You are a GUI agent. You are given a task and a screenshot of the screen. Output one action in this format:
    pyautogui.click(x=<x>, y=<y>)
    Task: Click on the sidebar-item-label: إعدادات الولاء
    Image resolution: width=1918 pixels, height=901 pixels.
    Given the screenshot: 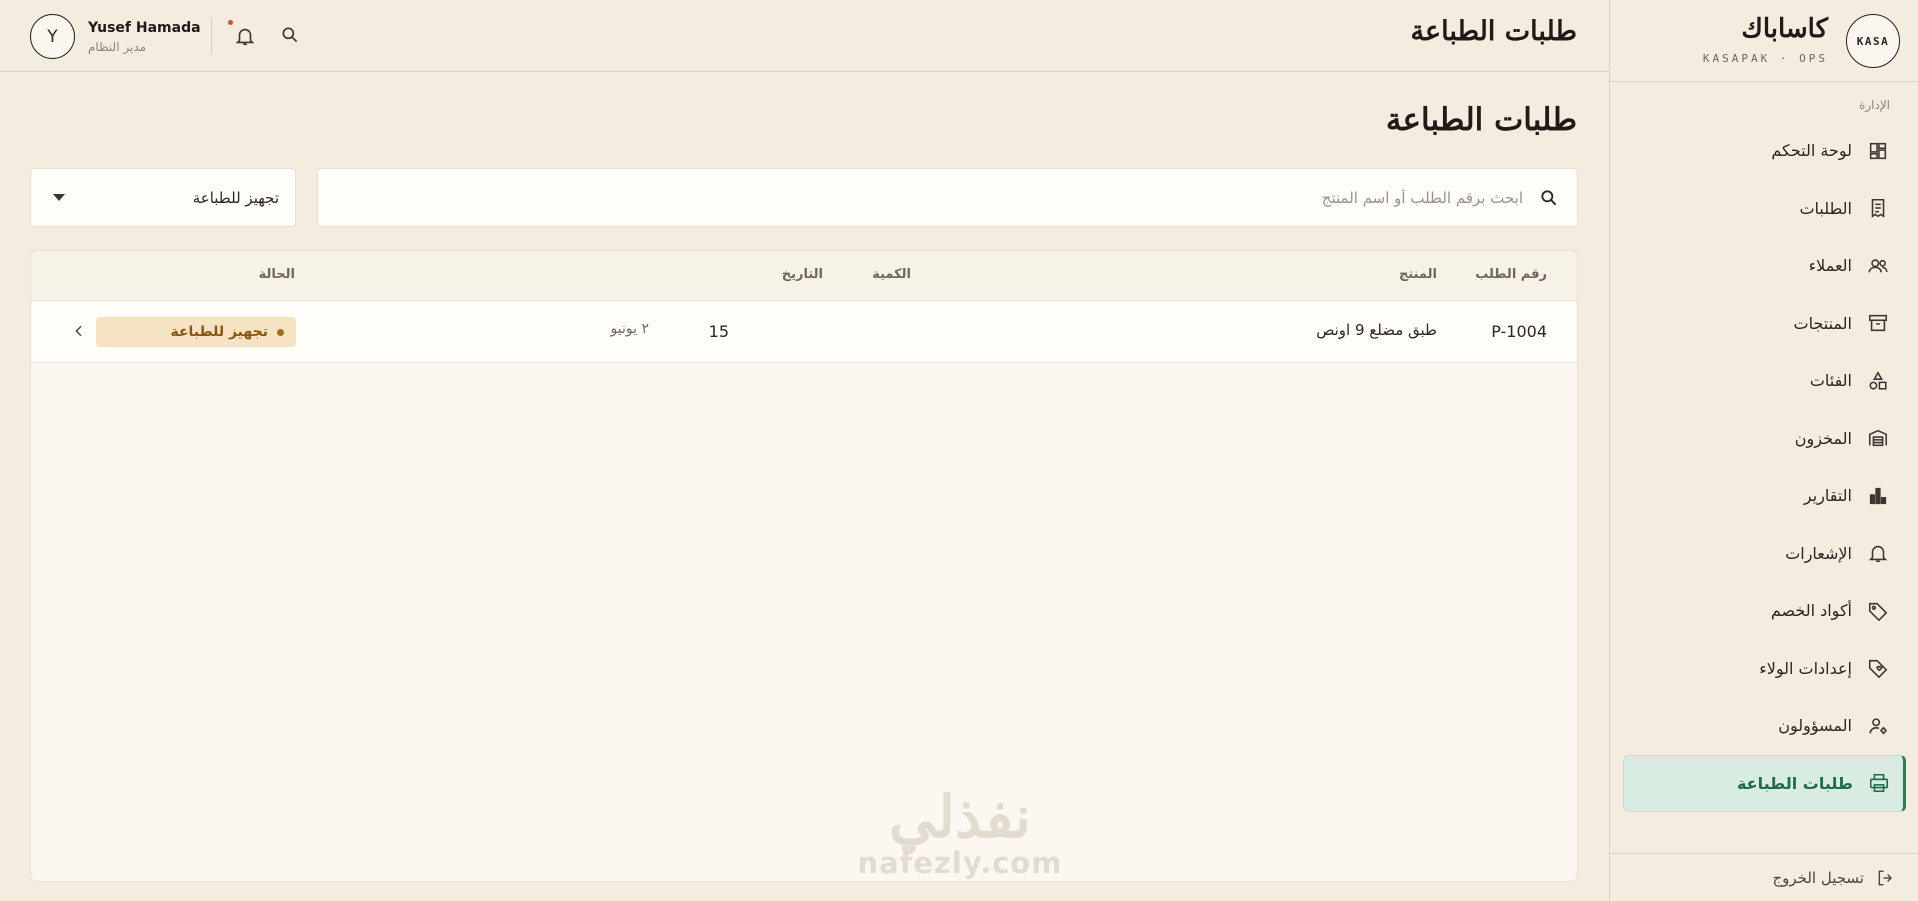 What is the action you would take?
    pyautogui.click(x=1805, y=668)
    